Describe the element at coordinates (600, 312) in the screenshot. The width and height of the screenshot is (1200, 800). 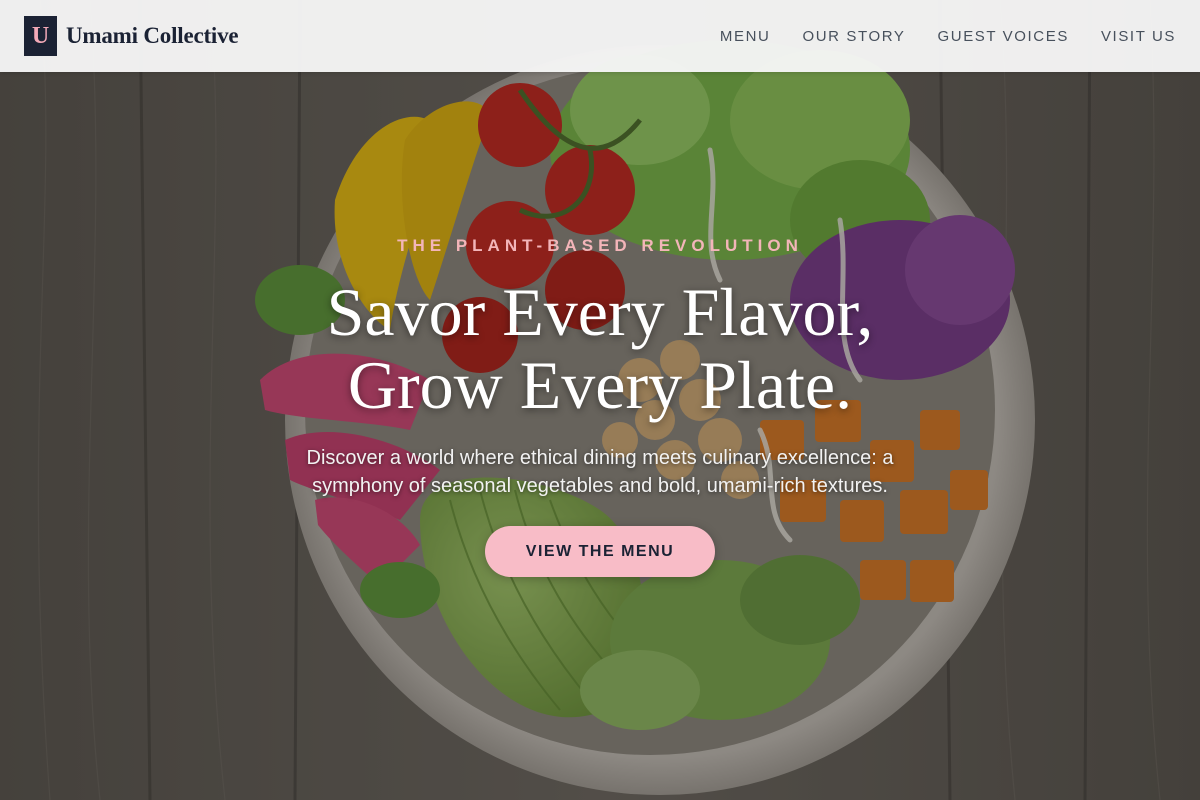
I see `headline-line-1: Savor Every Flavor,` at that location.